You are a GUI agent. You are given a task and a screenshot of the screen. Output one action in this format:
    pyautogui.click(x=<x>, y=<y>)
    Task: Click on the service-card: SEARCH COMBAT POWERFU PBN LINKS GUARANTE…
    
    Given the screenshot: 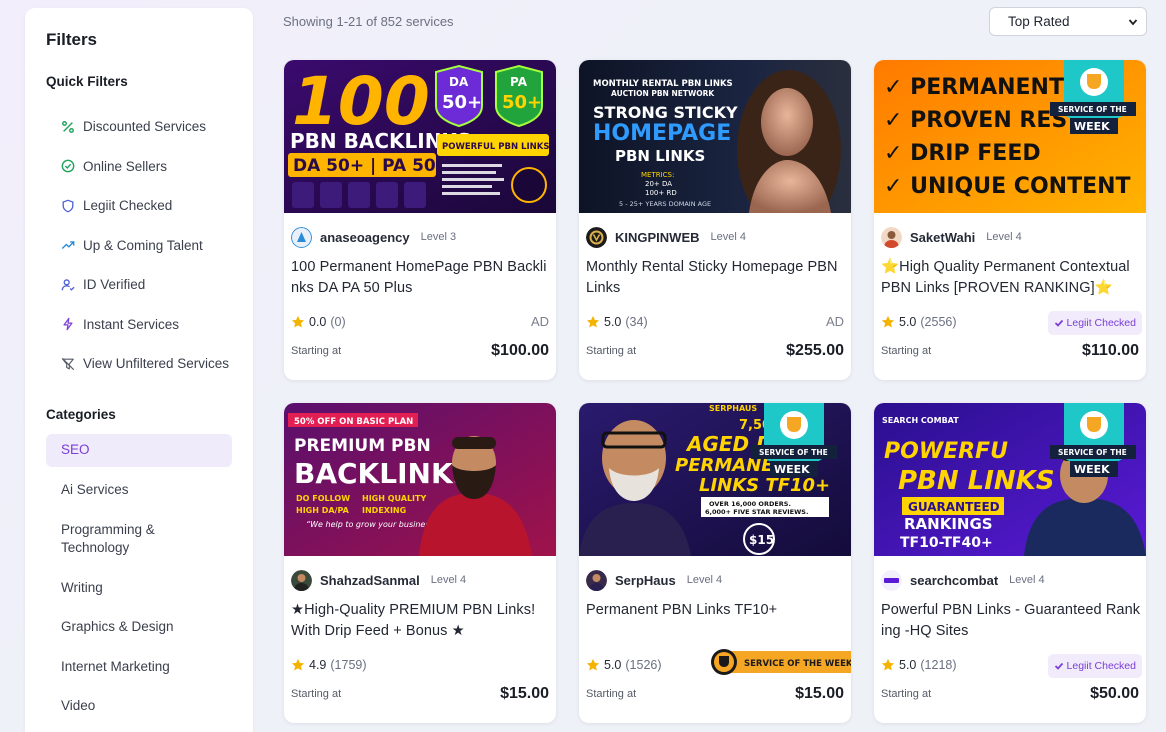 What is the action you would take?
    pyautogui.click(x=1010, y=563)
    